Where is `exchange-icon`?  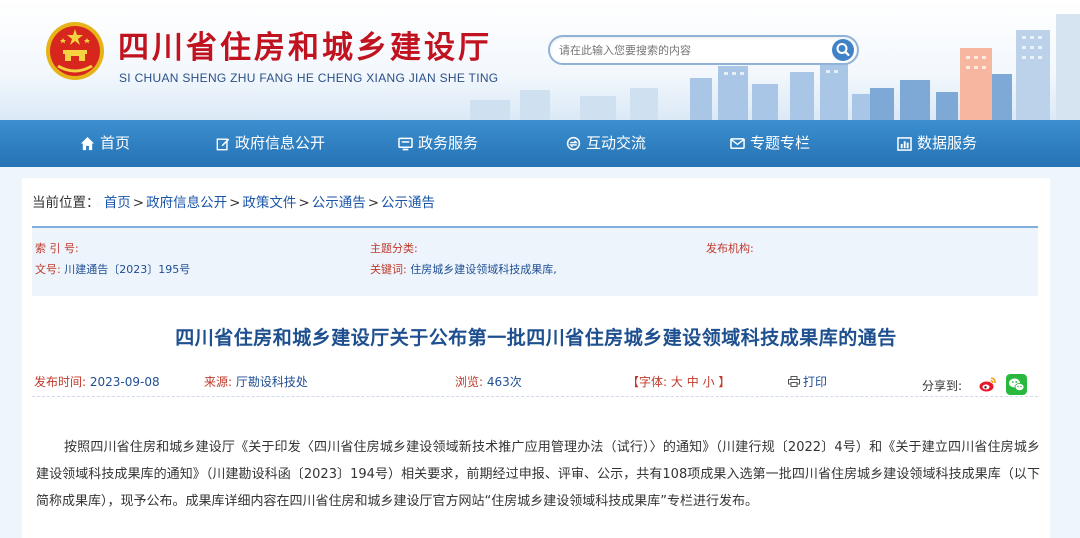 exchange-icon is located at coordinates (573, 143).